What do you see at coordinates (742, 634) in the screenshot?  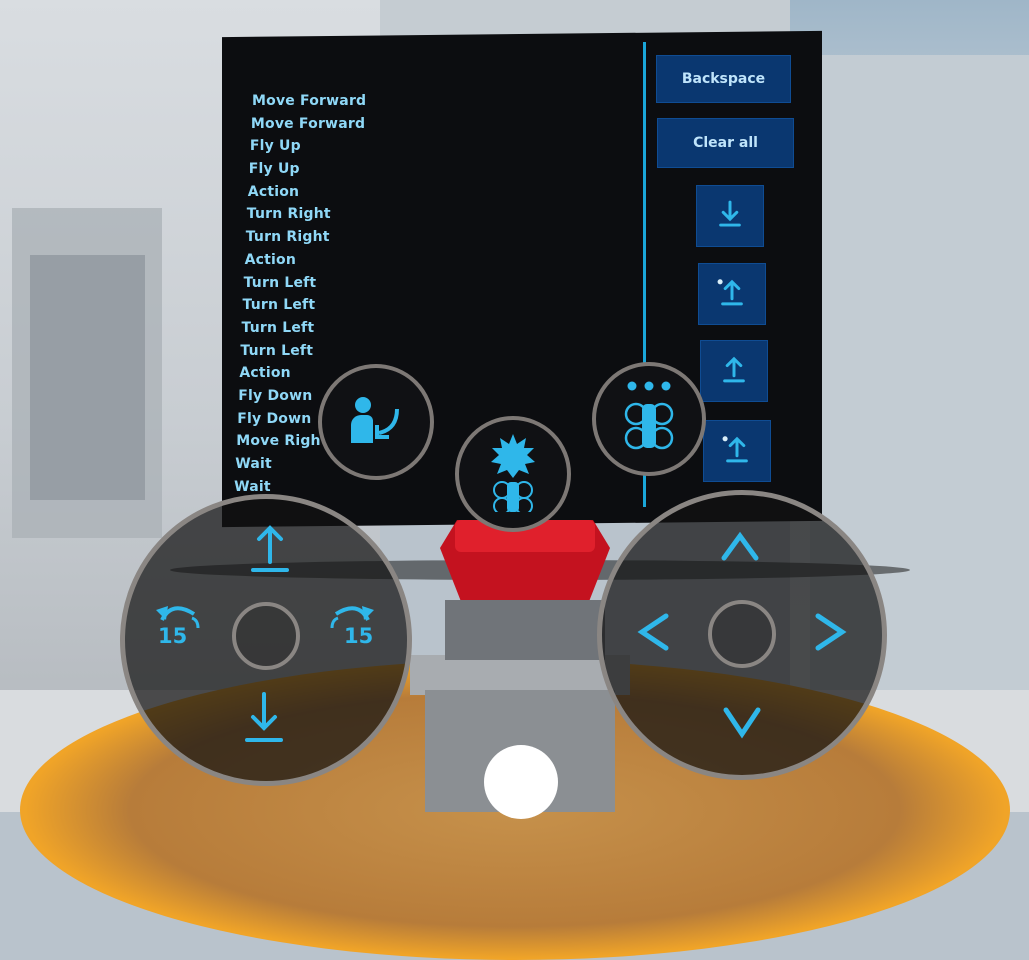 I see `right-joystick-knob` at bounding box center [742, 634].